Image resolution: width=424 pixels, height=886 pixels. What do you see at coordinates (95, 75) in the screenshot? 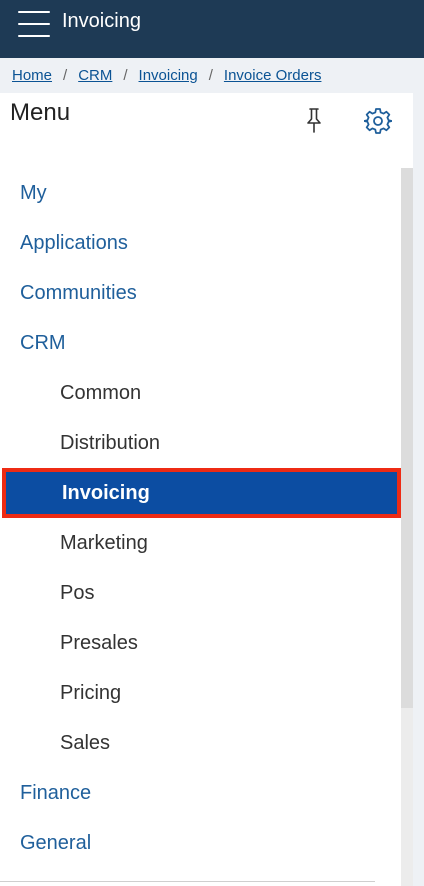
I see `breadcrumb-crm: CRM` at bounding box center [95, 75].